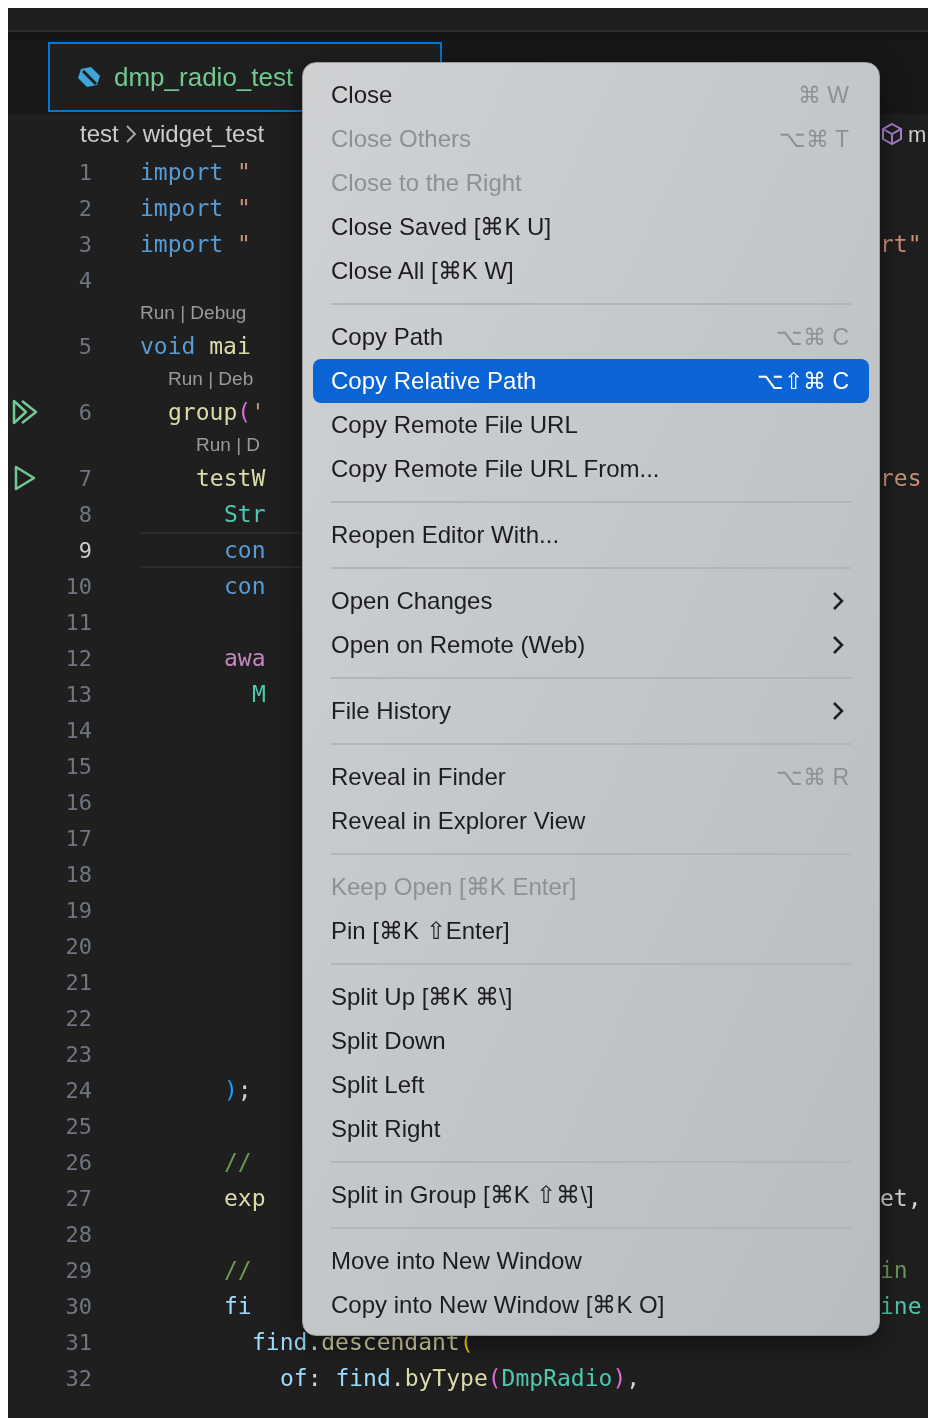  Describe the element at coordinates (26, 412) in the screenshot. I see `run-all-icon` at that location.